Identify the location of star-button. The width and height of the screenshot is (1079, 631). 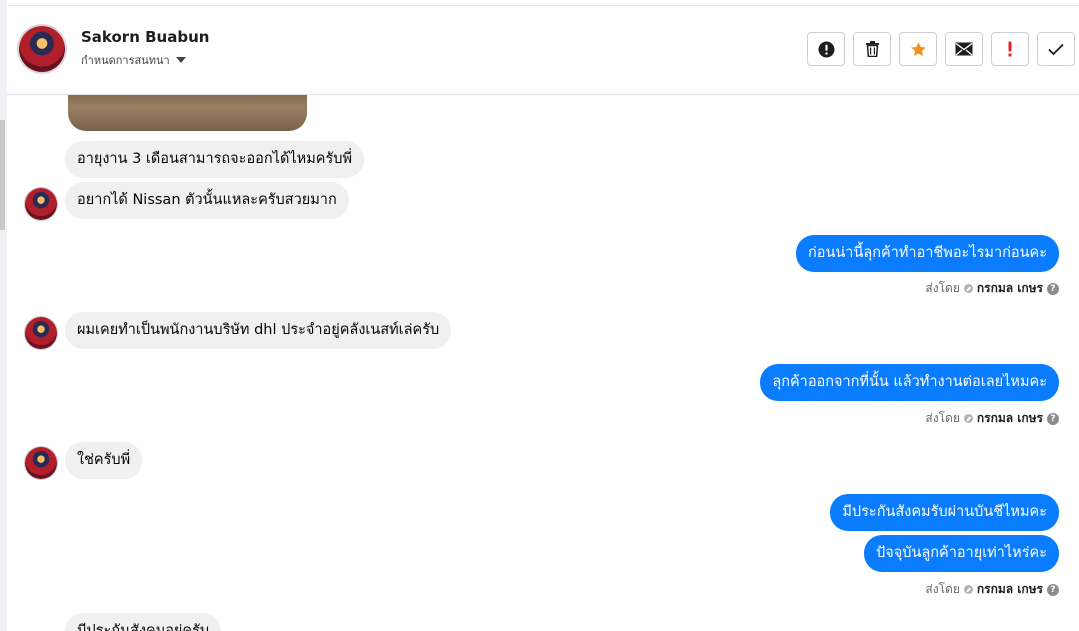
(918, 49).